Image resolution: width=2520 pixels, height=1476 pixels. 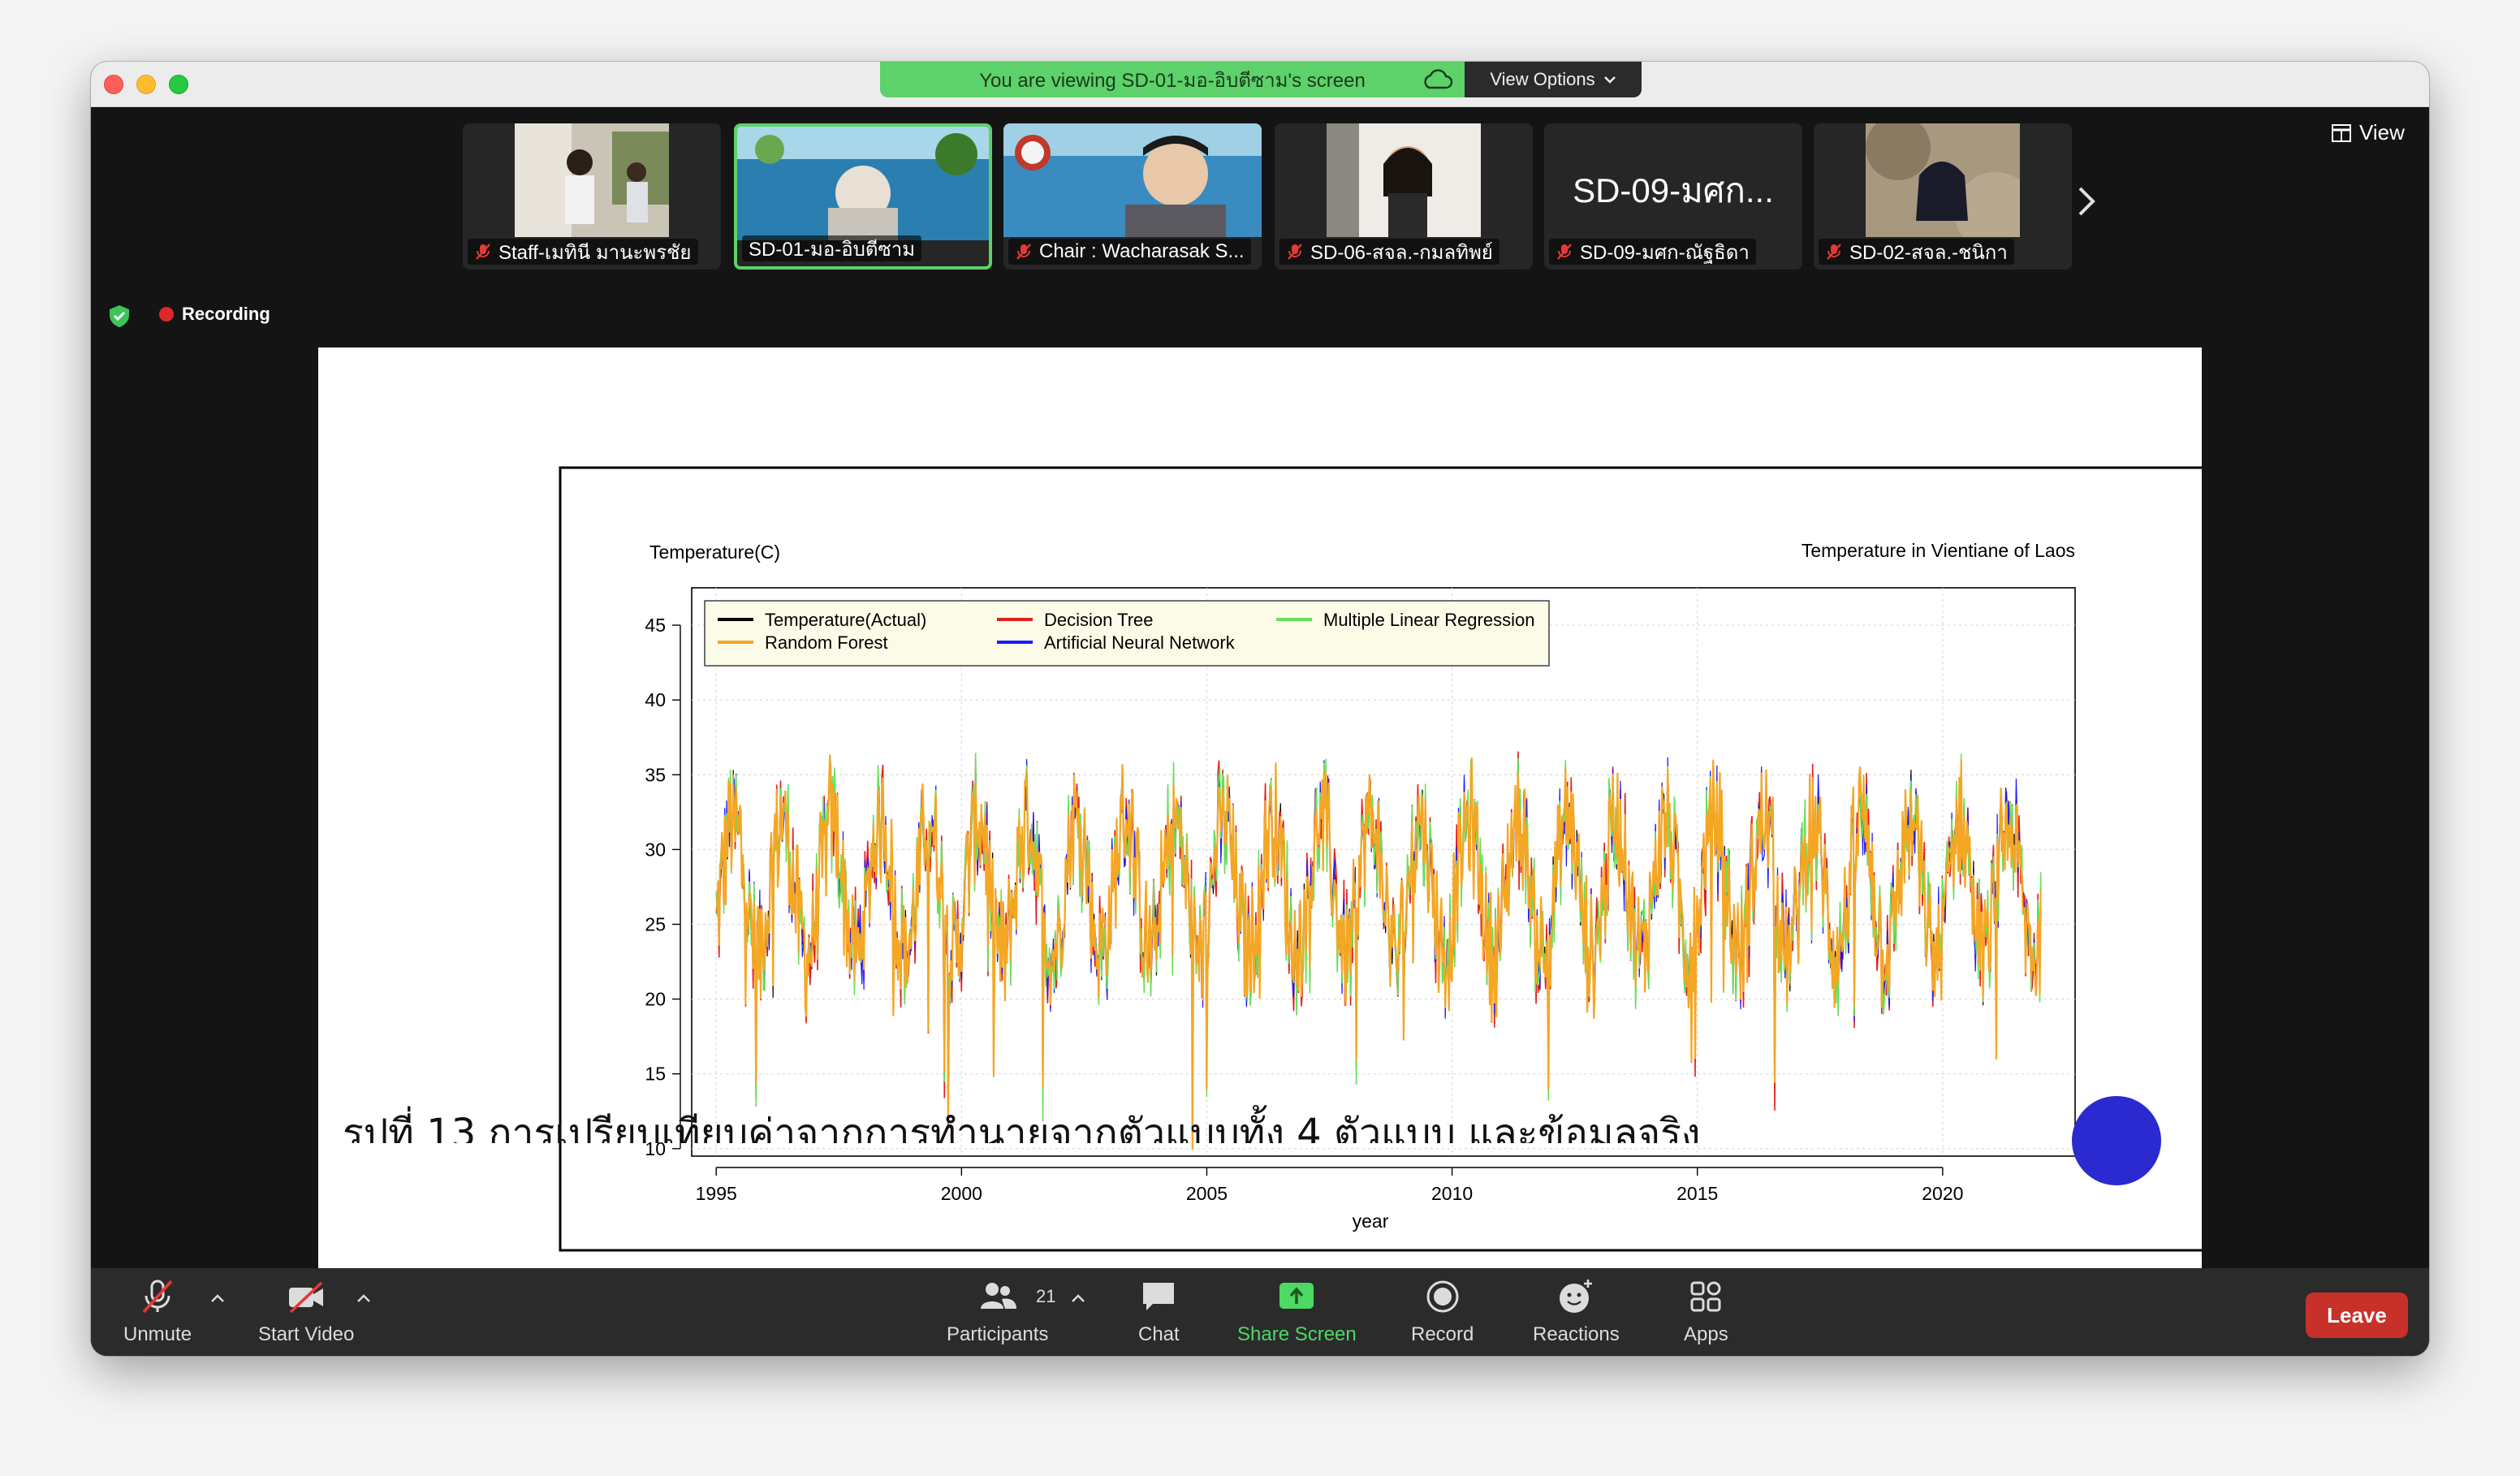 I want to click on participants-label: Participants, so click(x=998, y=1334).